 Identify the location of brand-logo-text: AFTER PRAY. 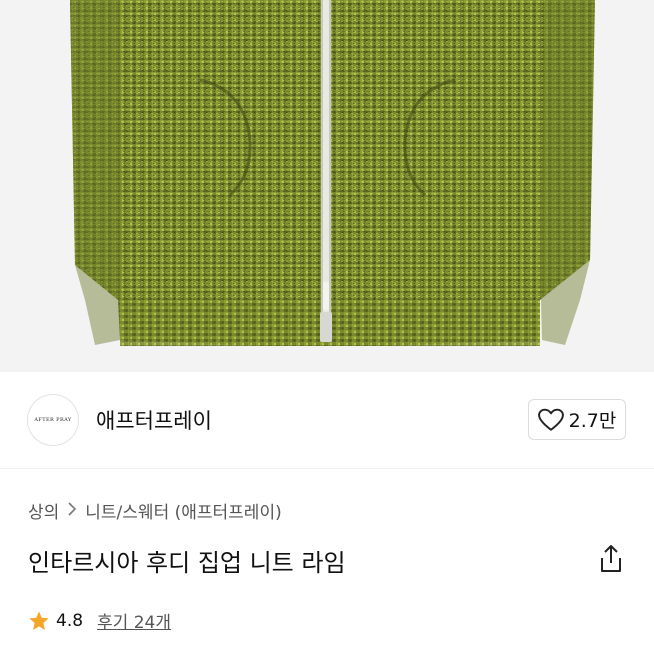
(53, 420).